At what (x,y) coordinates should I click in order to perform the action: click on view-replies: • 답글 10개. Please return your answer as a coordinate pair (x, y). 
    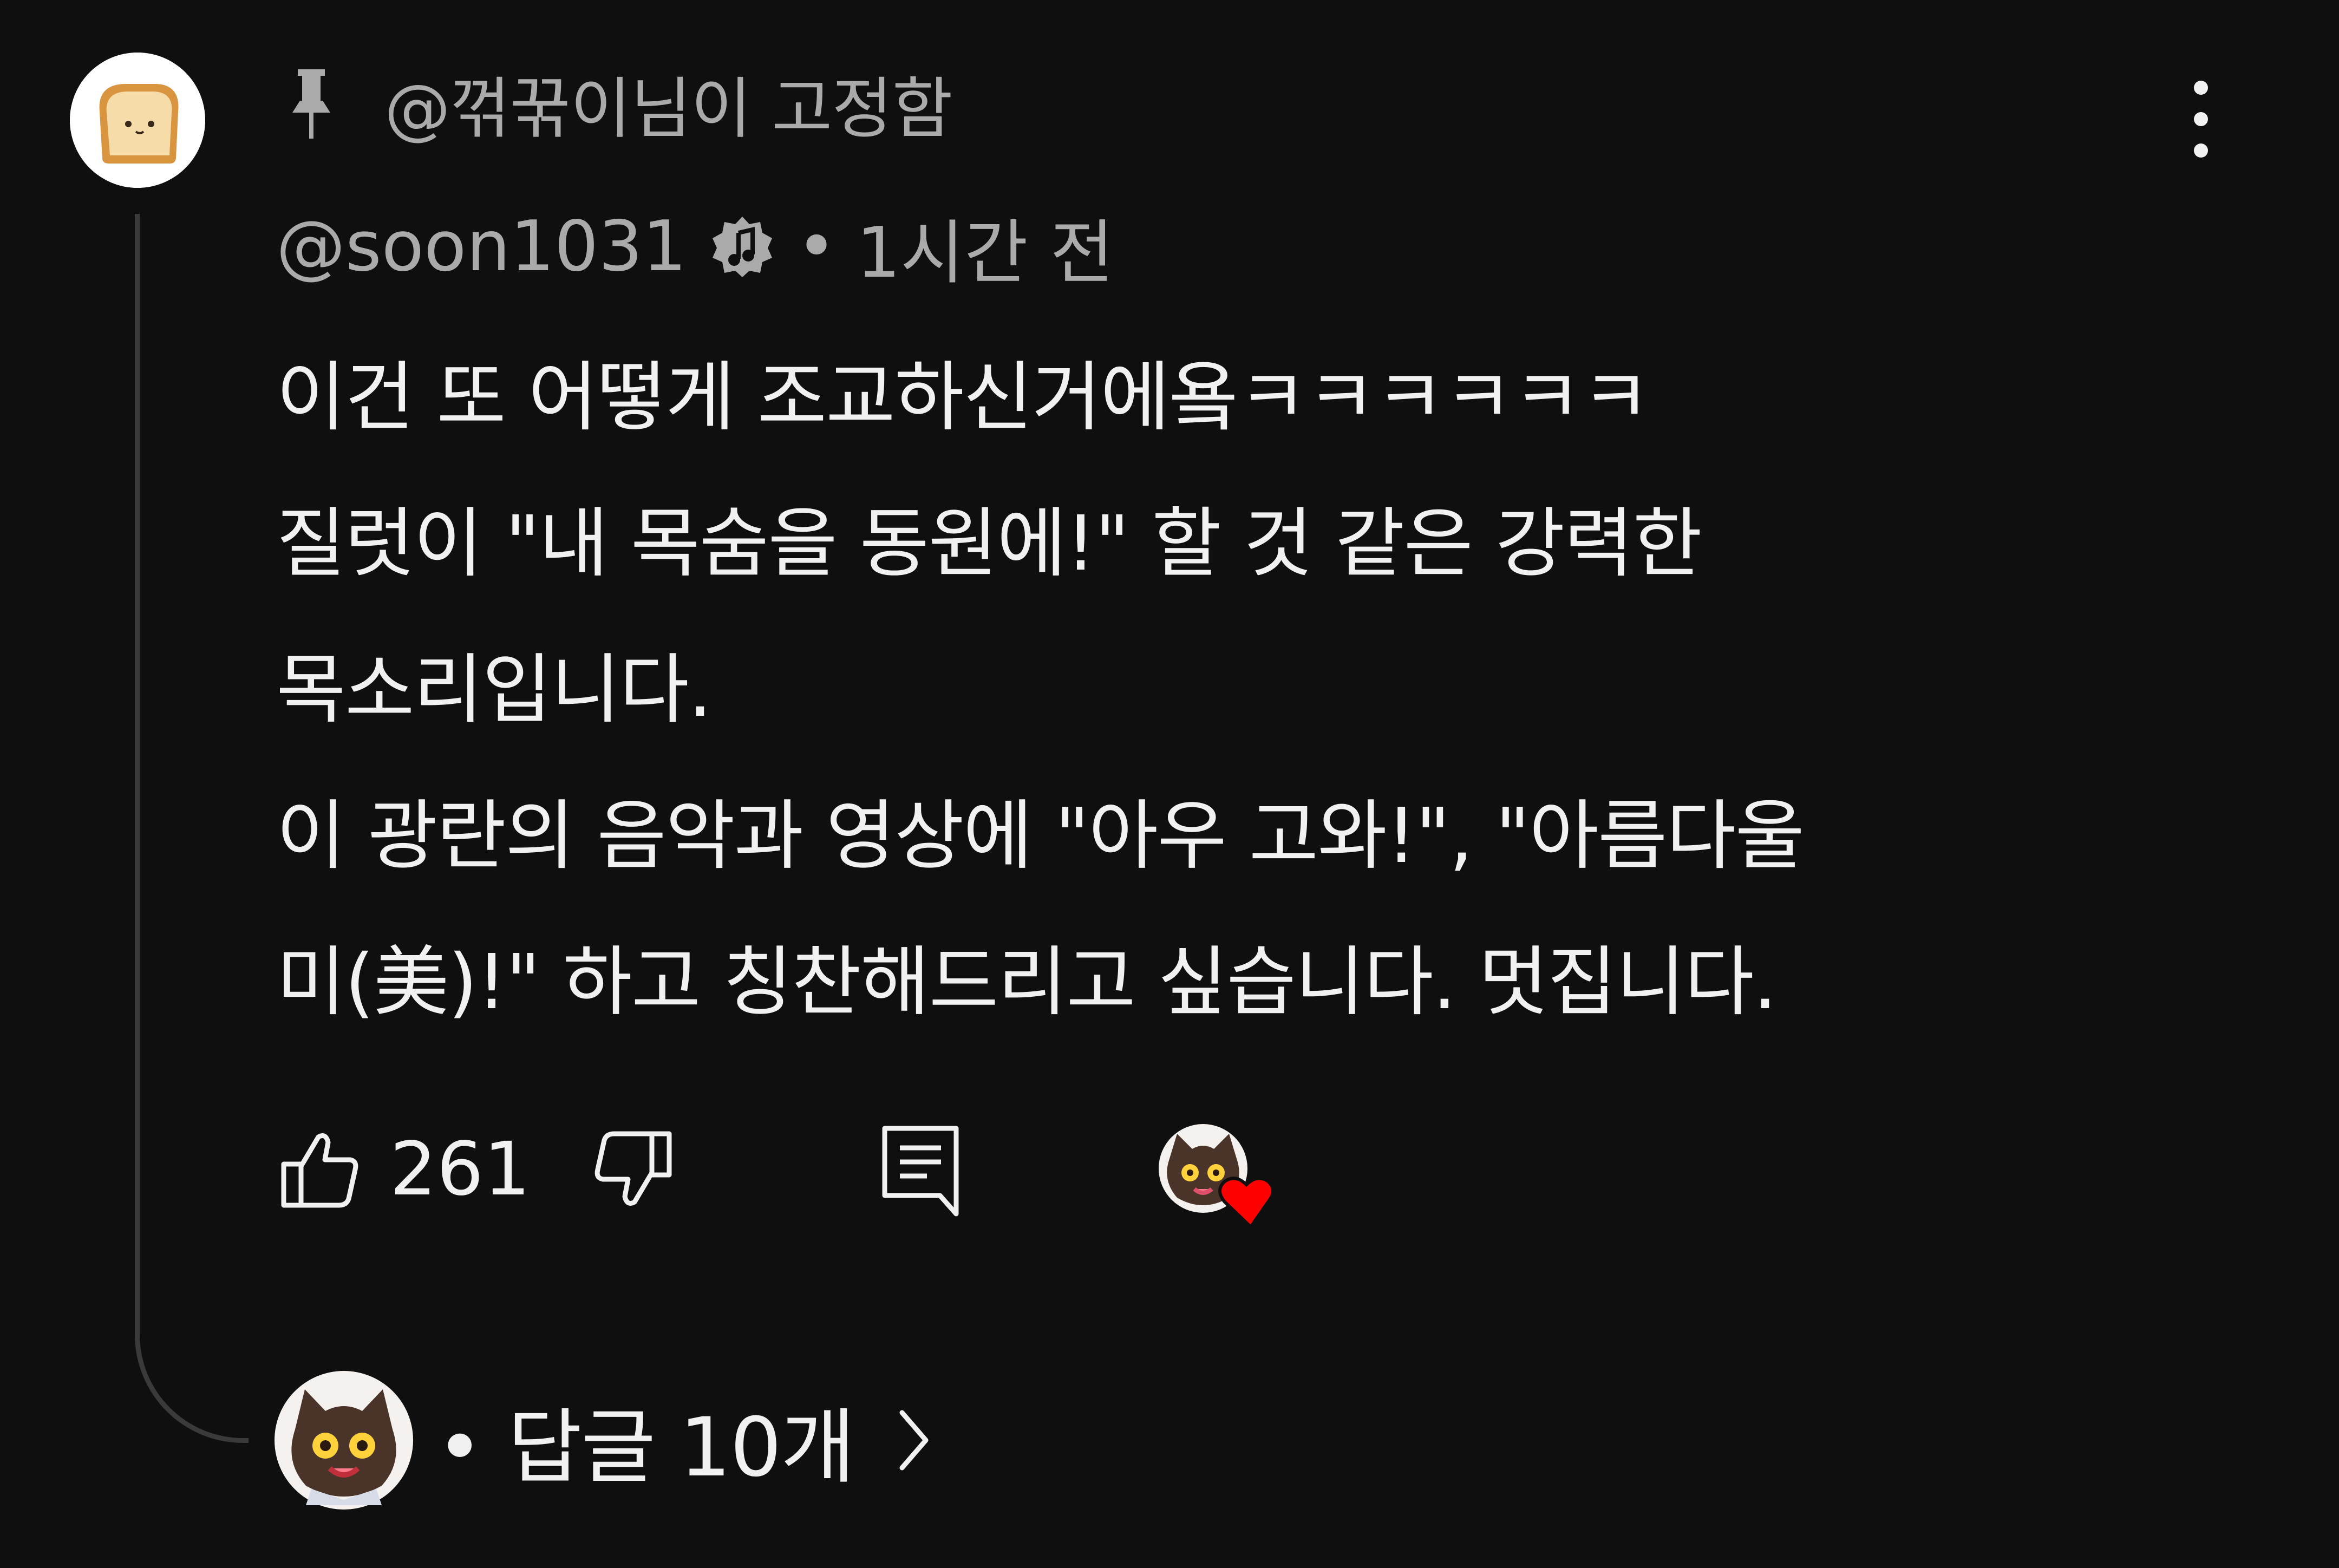
    Looking at the image, I should click on (604, 1440).